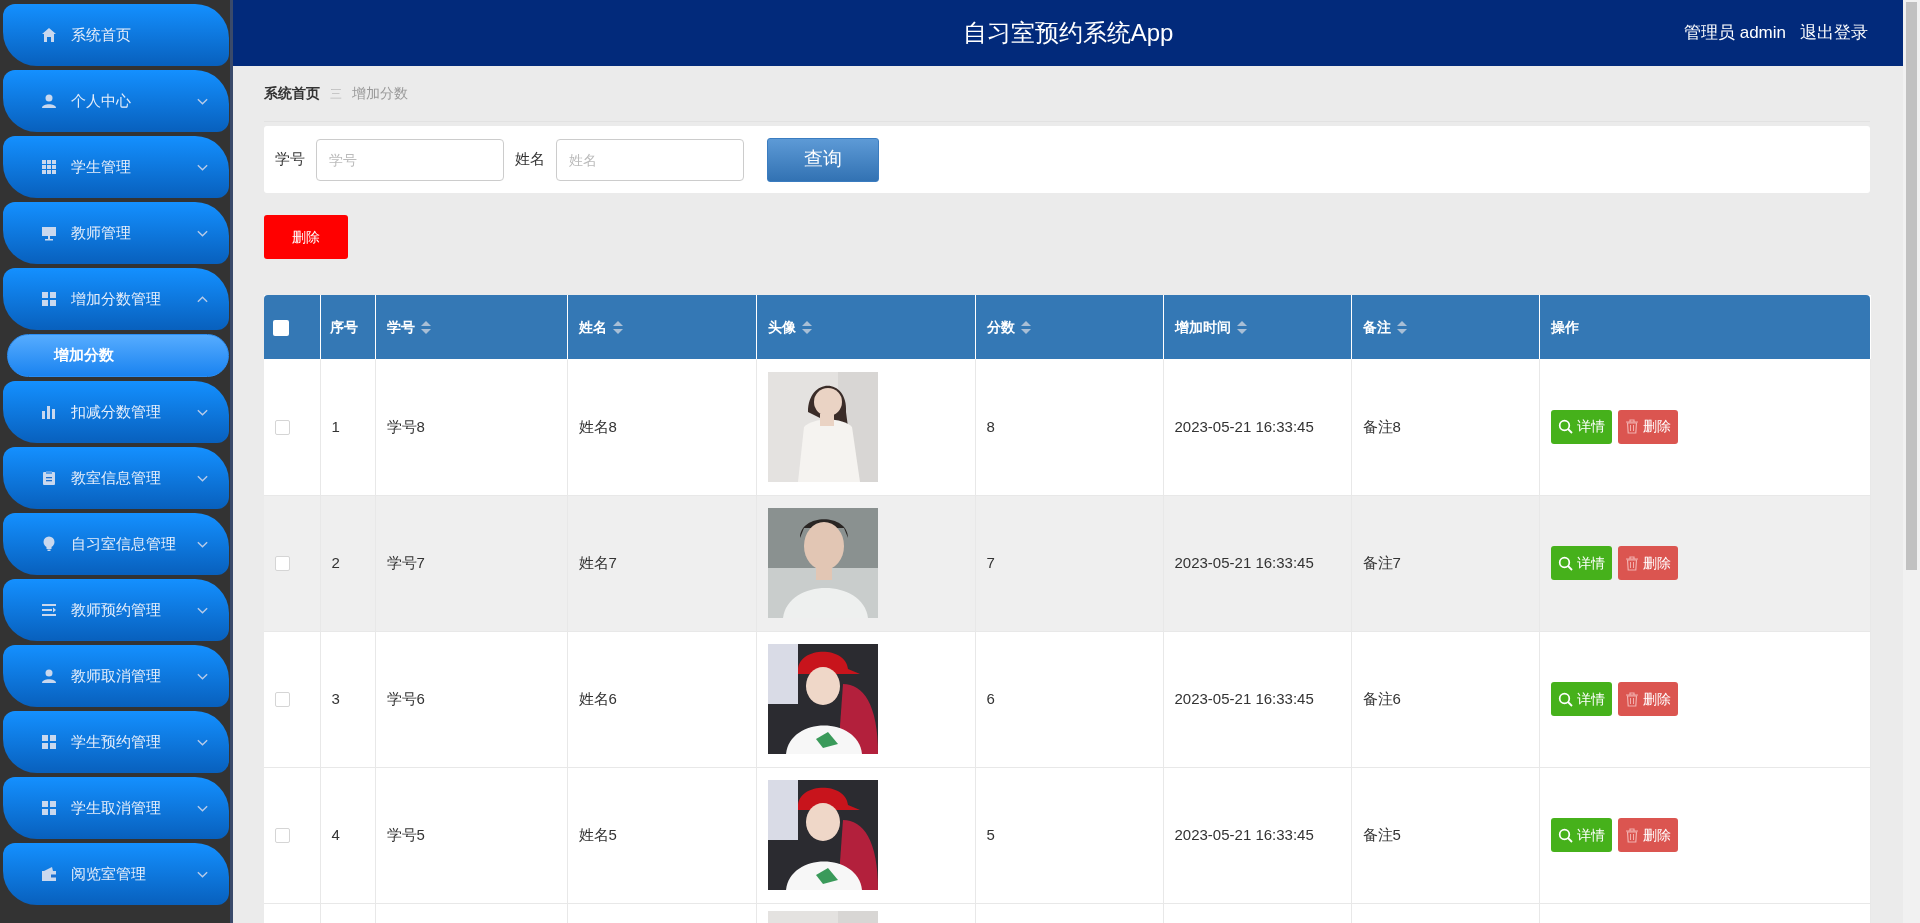 The image size is (1920, 923). What do you see at coordinates (335, 426) in the screenshot?
I see `table-cell: 1` at bounding box center [335, 426].